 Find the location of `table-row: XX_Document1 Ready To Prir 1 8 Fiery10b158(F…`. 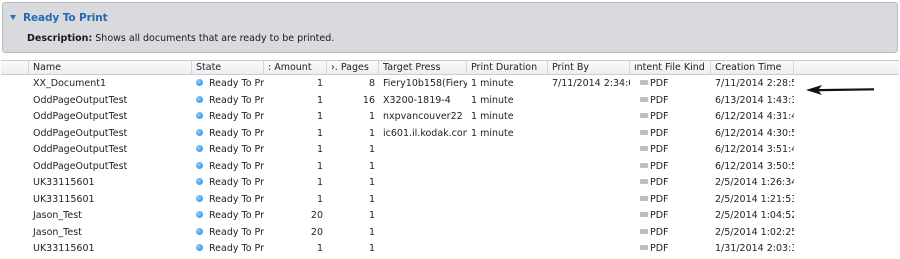

table-row: XX_Document1 Ready To Prir 1 8 Fiery10b158(F… is located at coordinates (450, 84).